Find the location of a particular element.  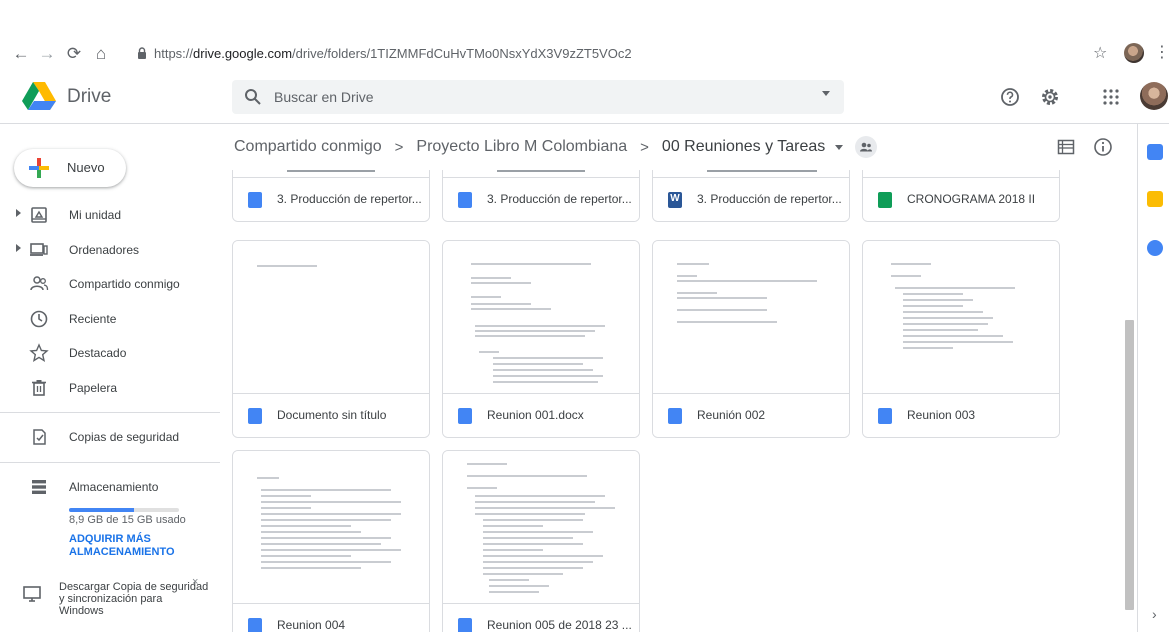

sidebar-item-computers: Ordenadores is located at coordinates (105, 250).